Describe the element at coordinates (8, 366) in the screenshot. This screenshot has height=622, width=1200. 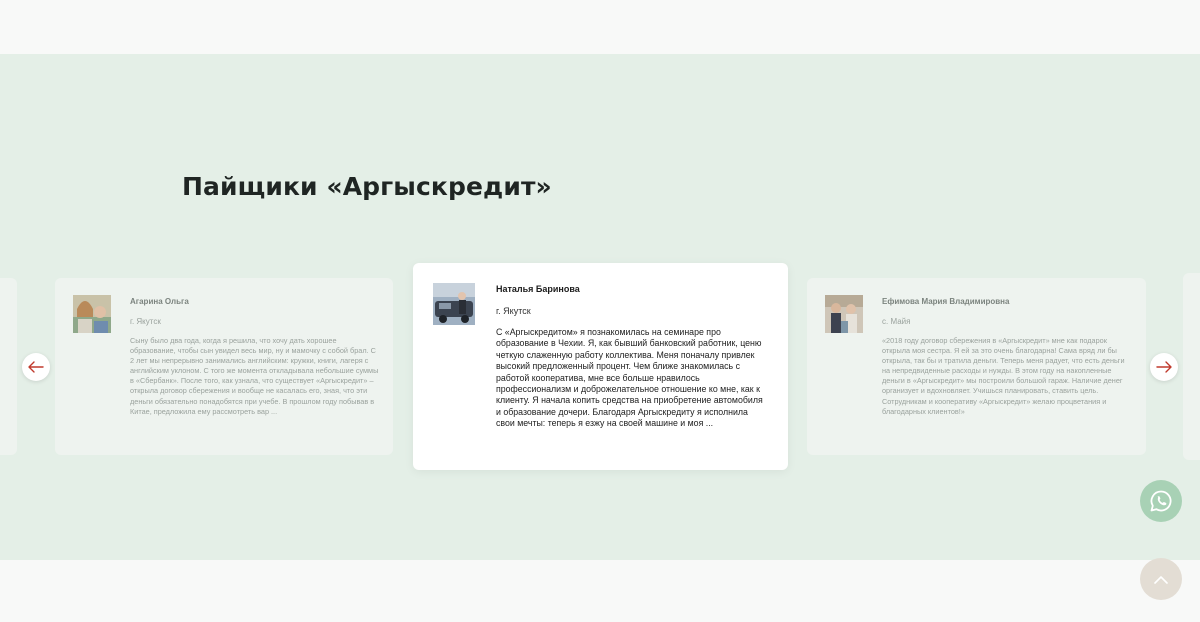
I see `review-card-partial-left` at that location.